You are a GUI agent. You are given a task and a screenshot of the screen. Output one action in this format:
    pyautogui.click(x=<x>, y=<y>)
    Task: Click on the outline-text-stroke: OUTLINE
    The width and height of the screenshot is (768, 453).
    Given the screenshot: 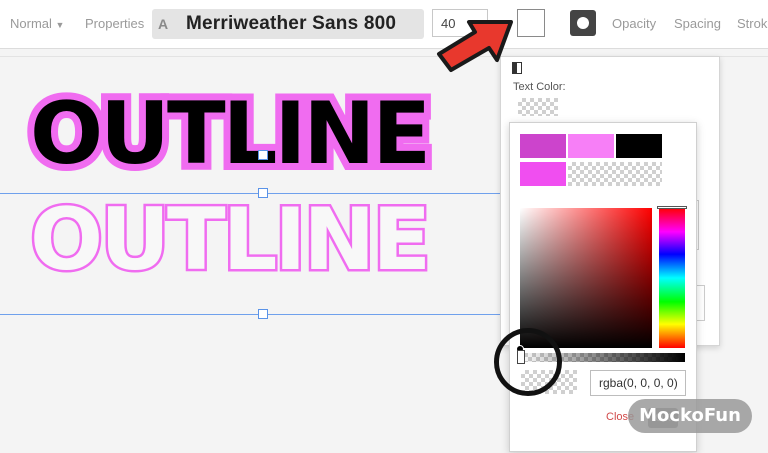 What is the action you would take?
    pyautogui.click(x=230, y=240)
    